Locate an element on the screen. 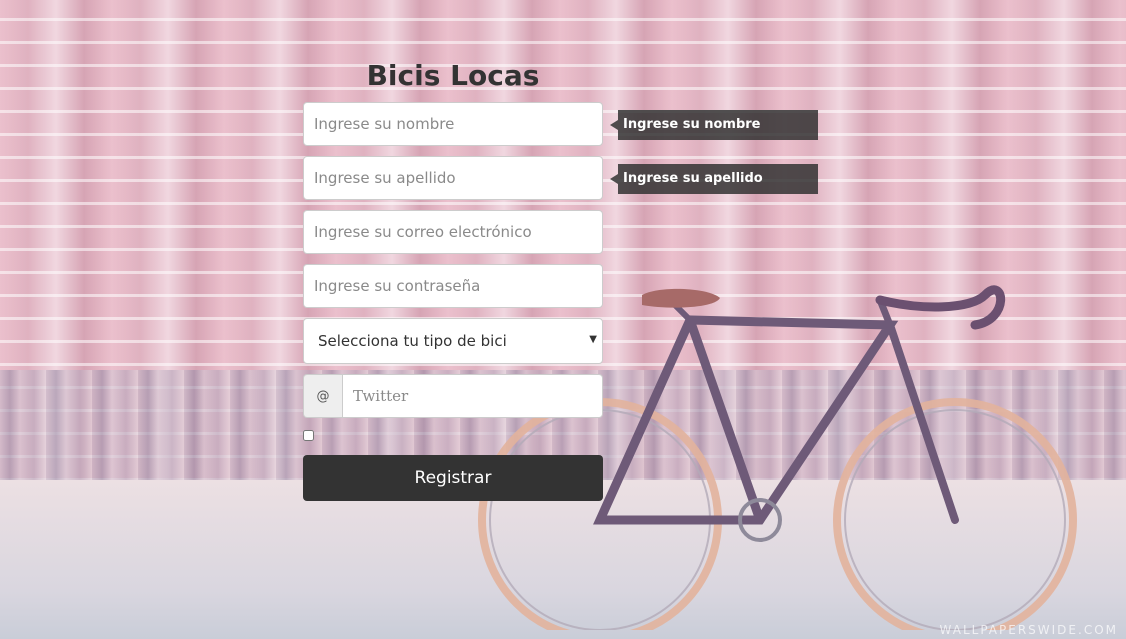 This screenshot has height=639, width=1126. last-name-input is located at coordinates (453, 178).